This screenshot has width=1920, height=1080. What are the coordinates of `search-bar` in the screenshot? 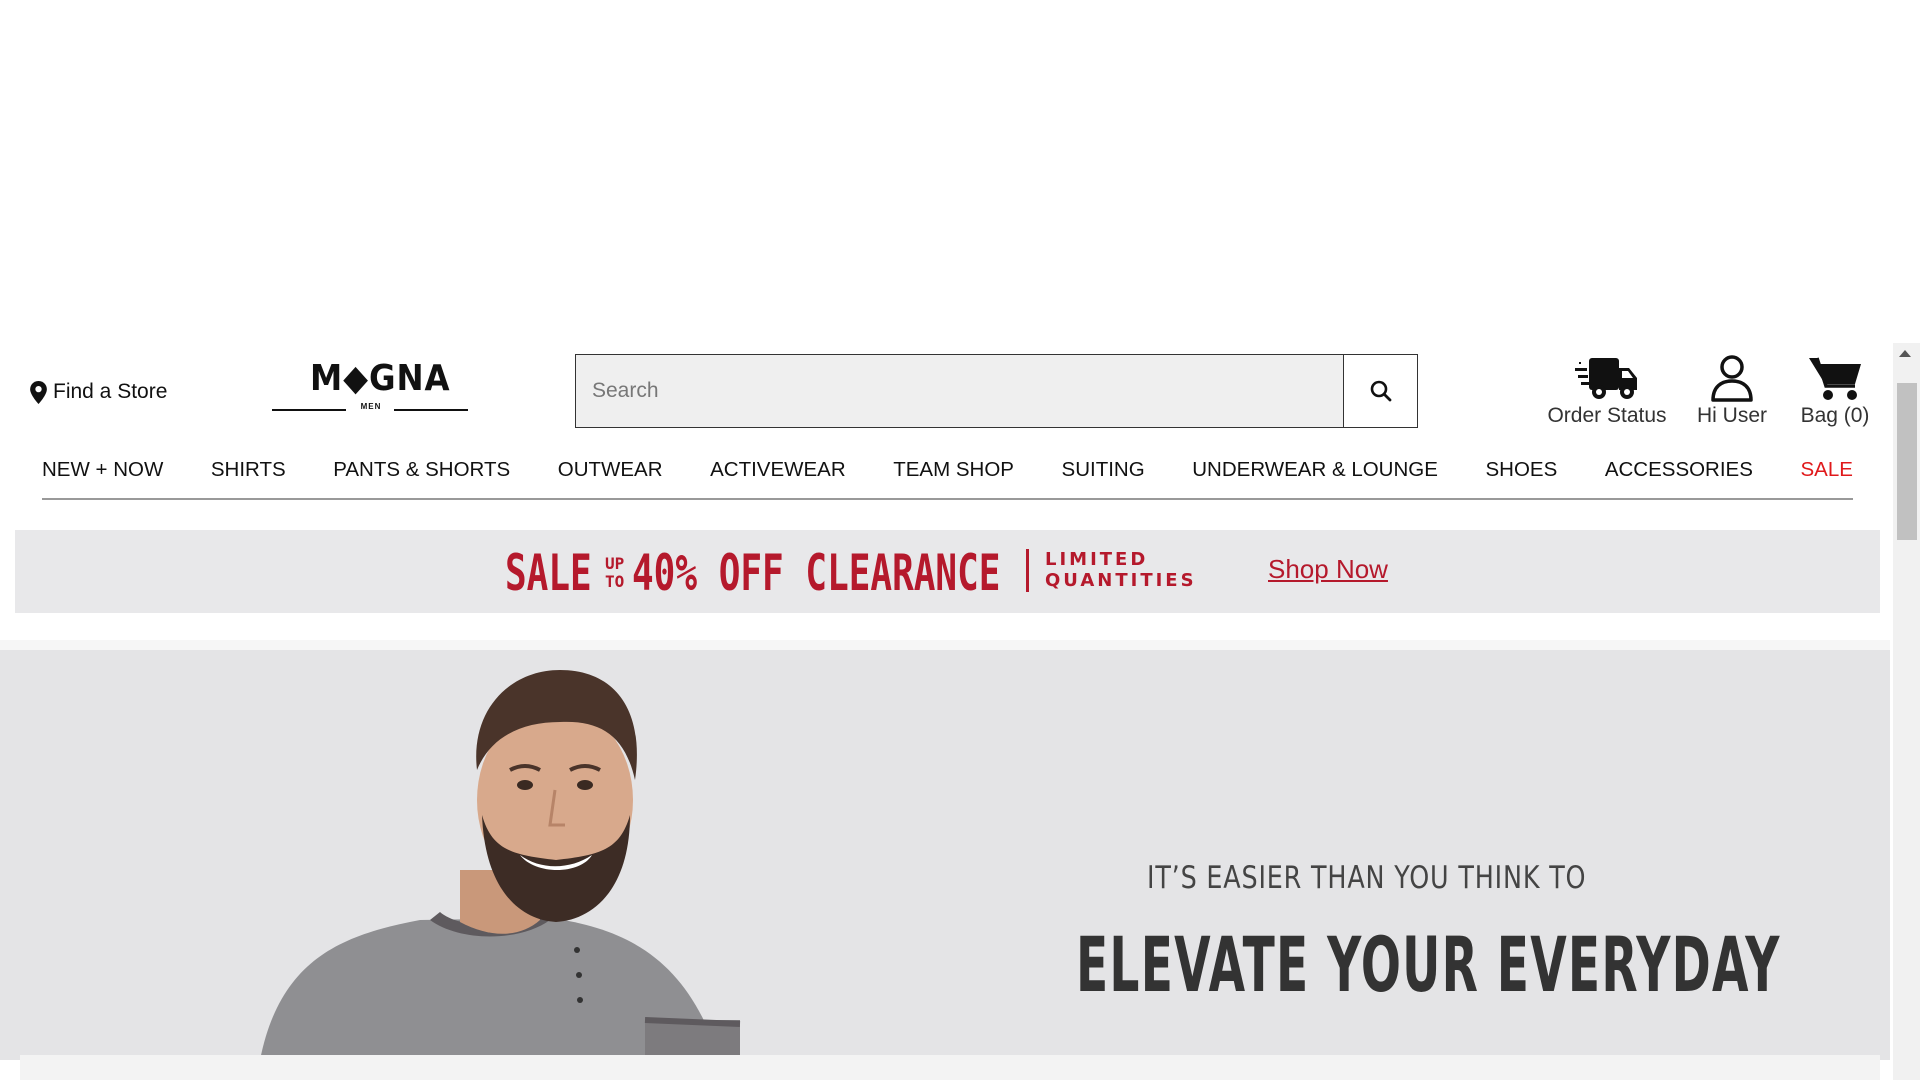 It's located at (996, 391).